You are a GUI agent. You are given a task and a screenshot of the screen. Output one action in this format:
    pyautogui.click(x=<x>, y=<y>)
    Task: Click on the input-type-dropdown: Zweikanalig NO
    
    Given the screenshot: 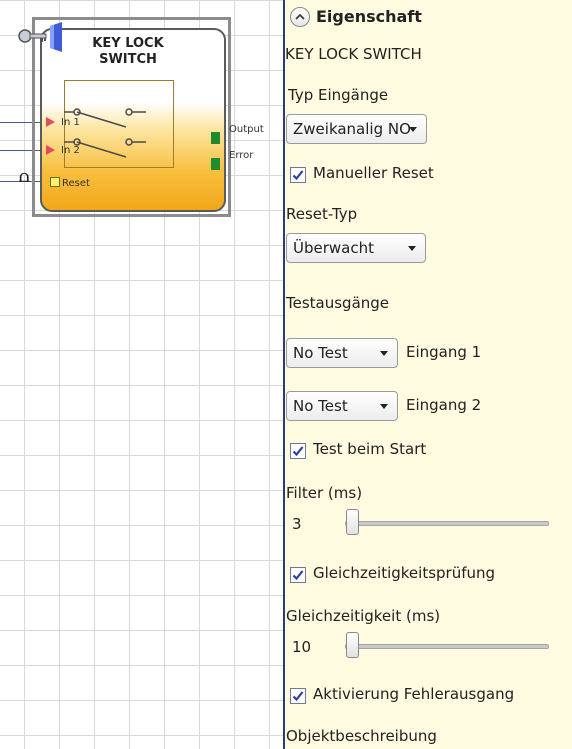 What is the action you would take?
    pyautogui.click(x=356, y=129)
    